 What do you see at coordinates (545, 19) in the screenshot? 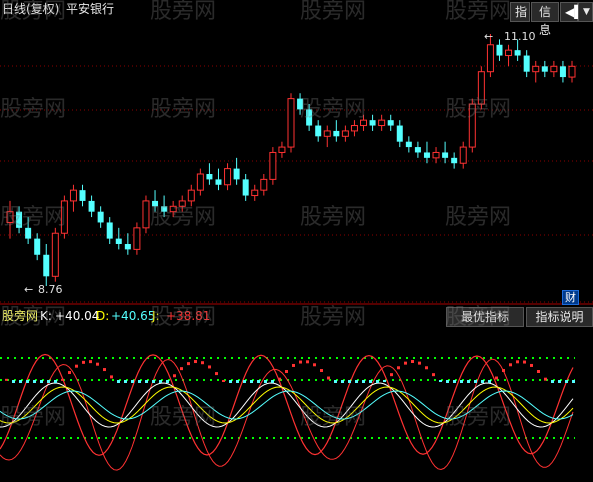
I see `info-button: 信息` at bounding box center [545, 19].